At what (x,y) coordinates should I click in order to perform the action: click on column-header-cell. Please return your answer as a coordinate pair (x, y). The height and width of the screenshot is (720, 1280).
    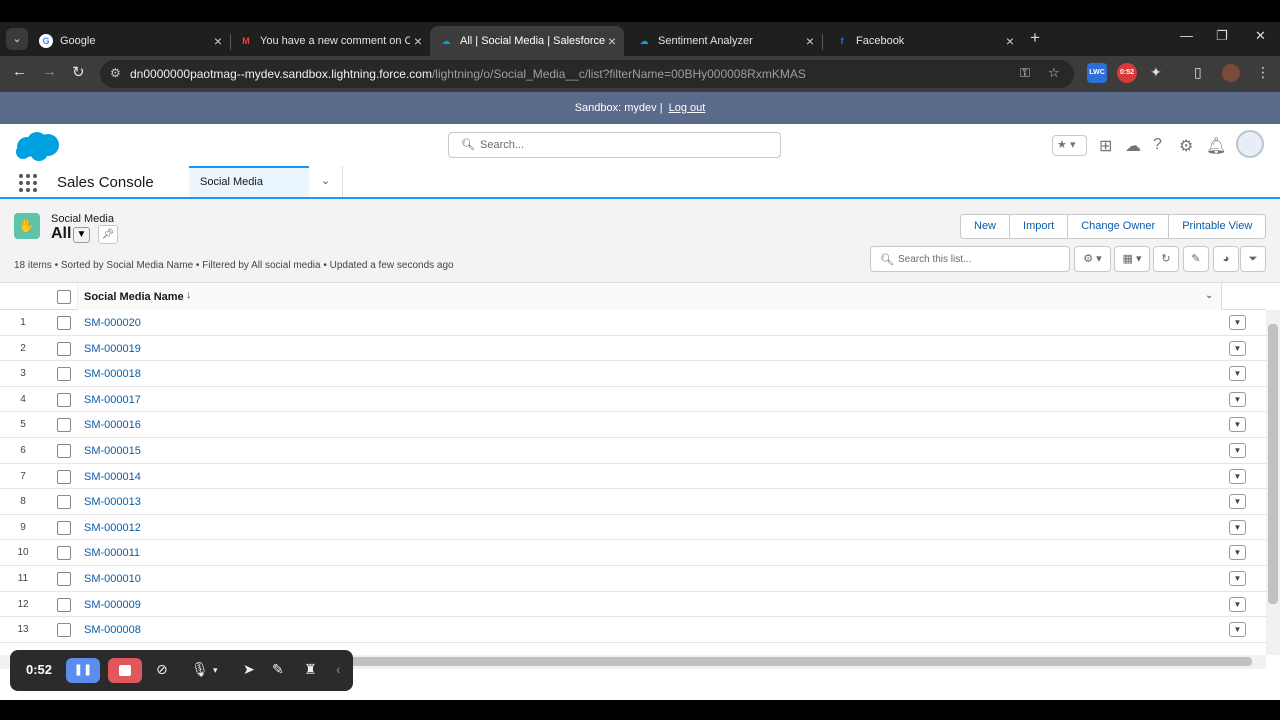
    Looking at the image, I should click on (649, 296).